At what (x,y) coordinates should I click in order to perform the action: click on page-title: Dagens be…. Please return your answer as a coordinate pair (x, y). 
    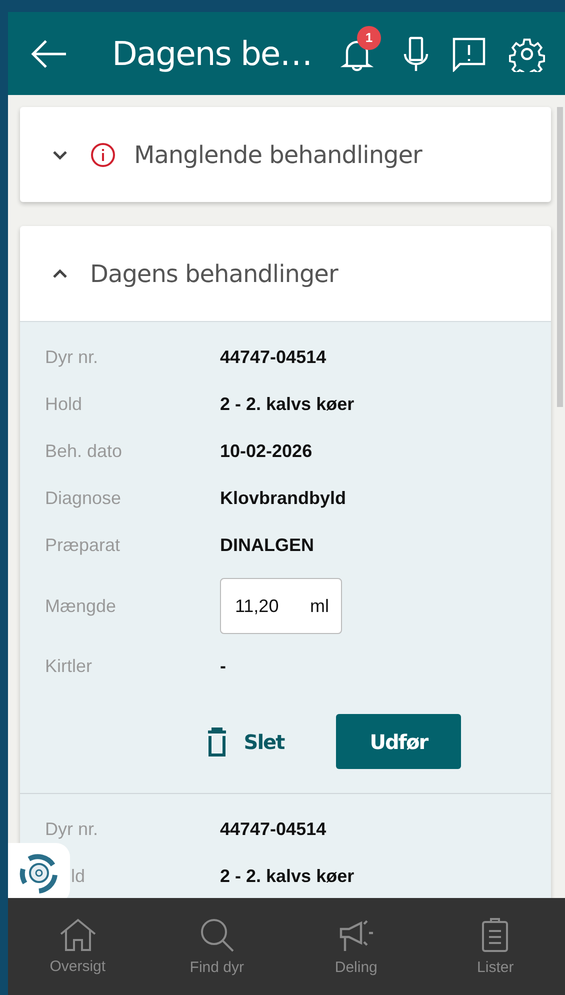
    Looking at the image, I should click on (212, 53).